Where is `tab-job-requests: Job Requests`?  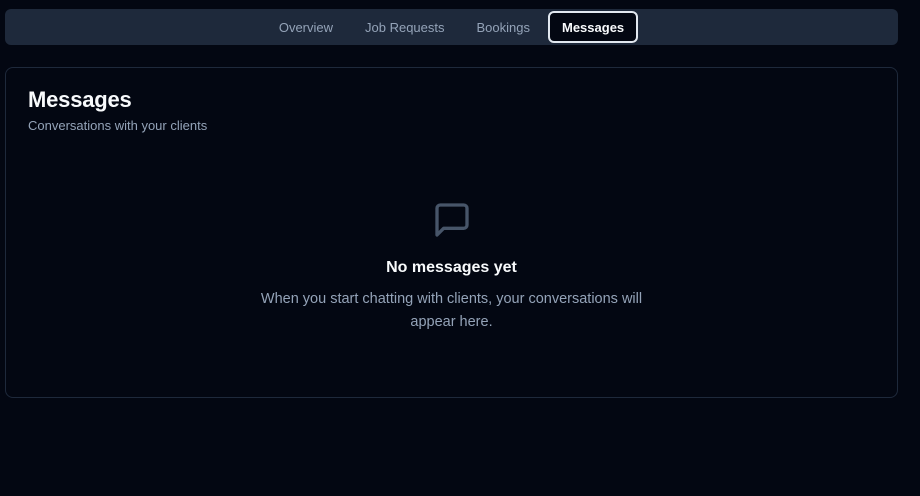 tab-job-requests: Job Requests is located at coordinates (405, 27).